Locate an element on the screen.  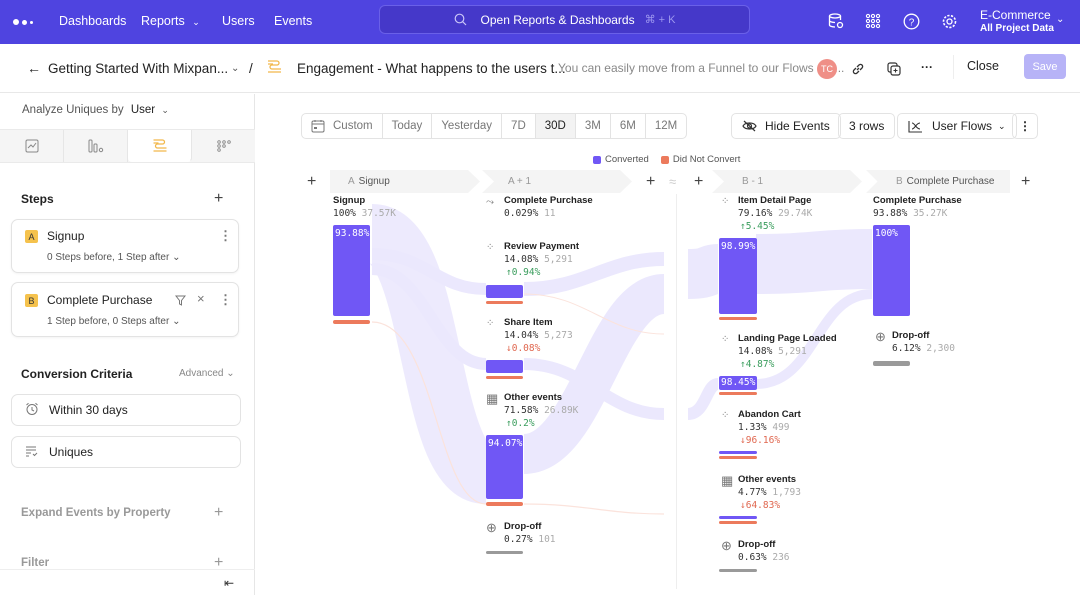
tab-flows is located at coordinates (160, 146).